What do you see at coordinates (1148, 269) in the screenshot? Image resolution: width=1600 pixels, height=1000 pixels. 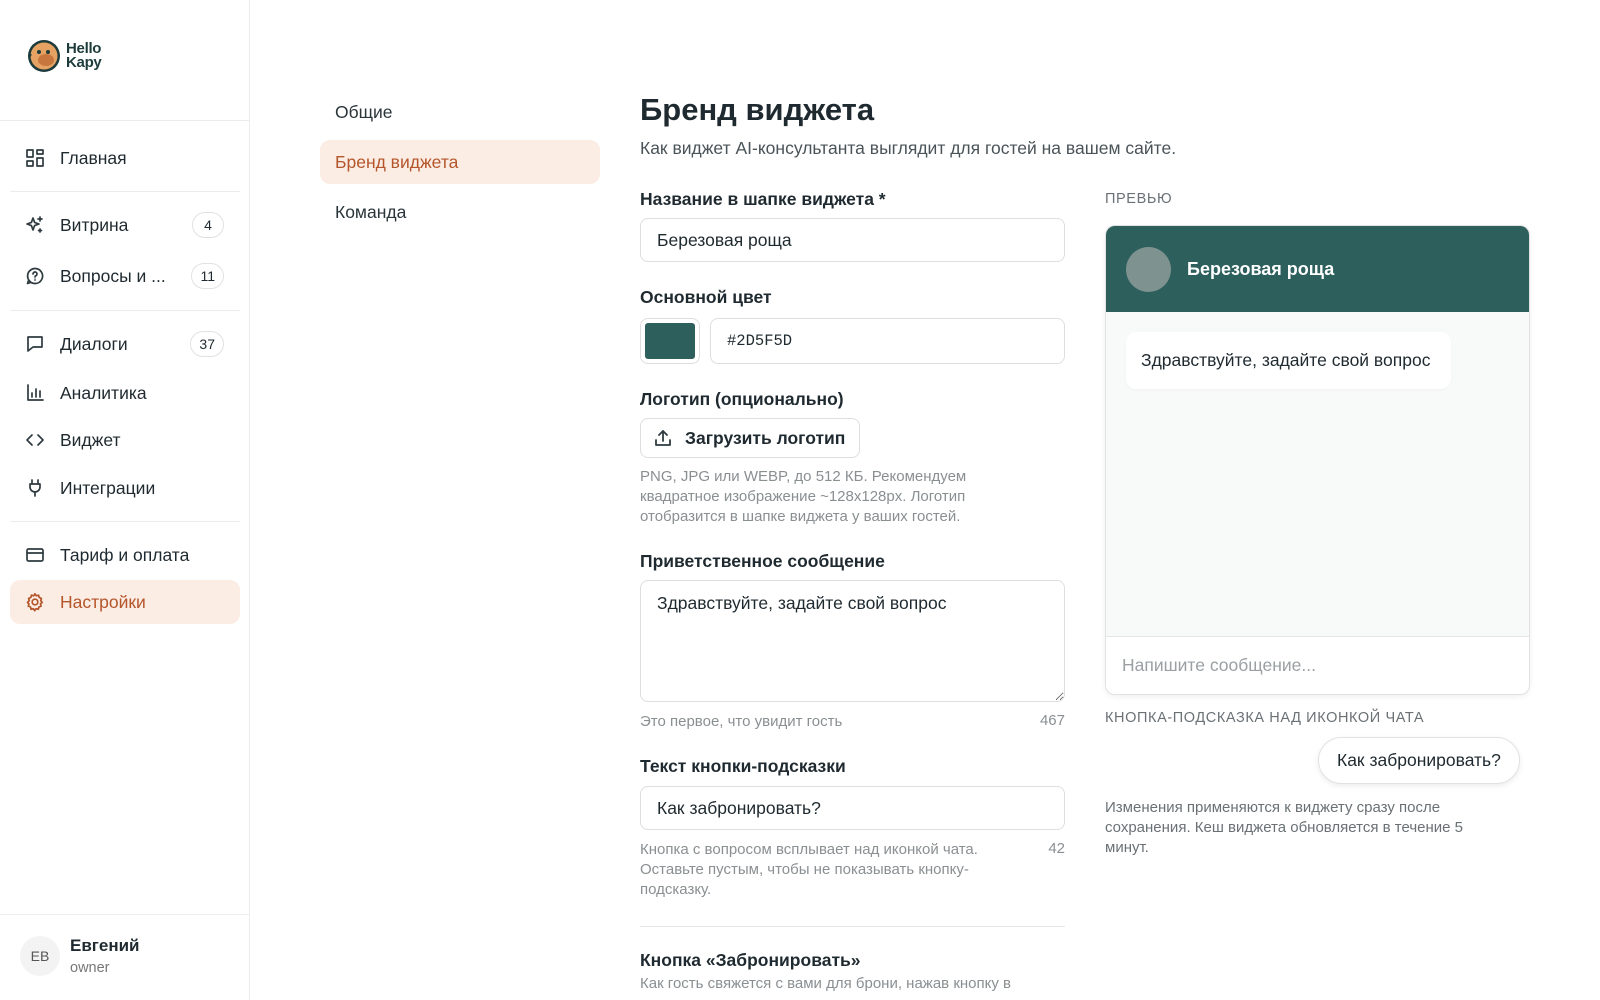 I see `widget-avatar` at bounding box center [1148, 269].